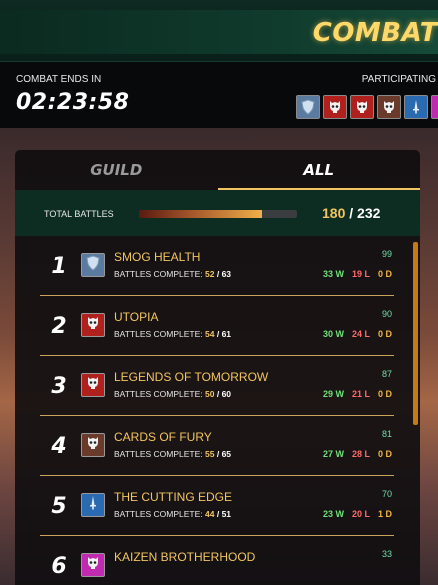 This screenshot has height=585, width=438. Describe the element at coordinates (318, 170) in the screenshot. I see `tab-all: ALL` at that location.